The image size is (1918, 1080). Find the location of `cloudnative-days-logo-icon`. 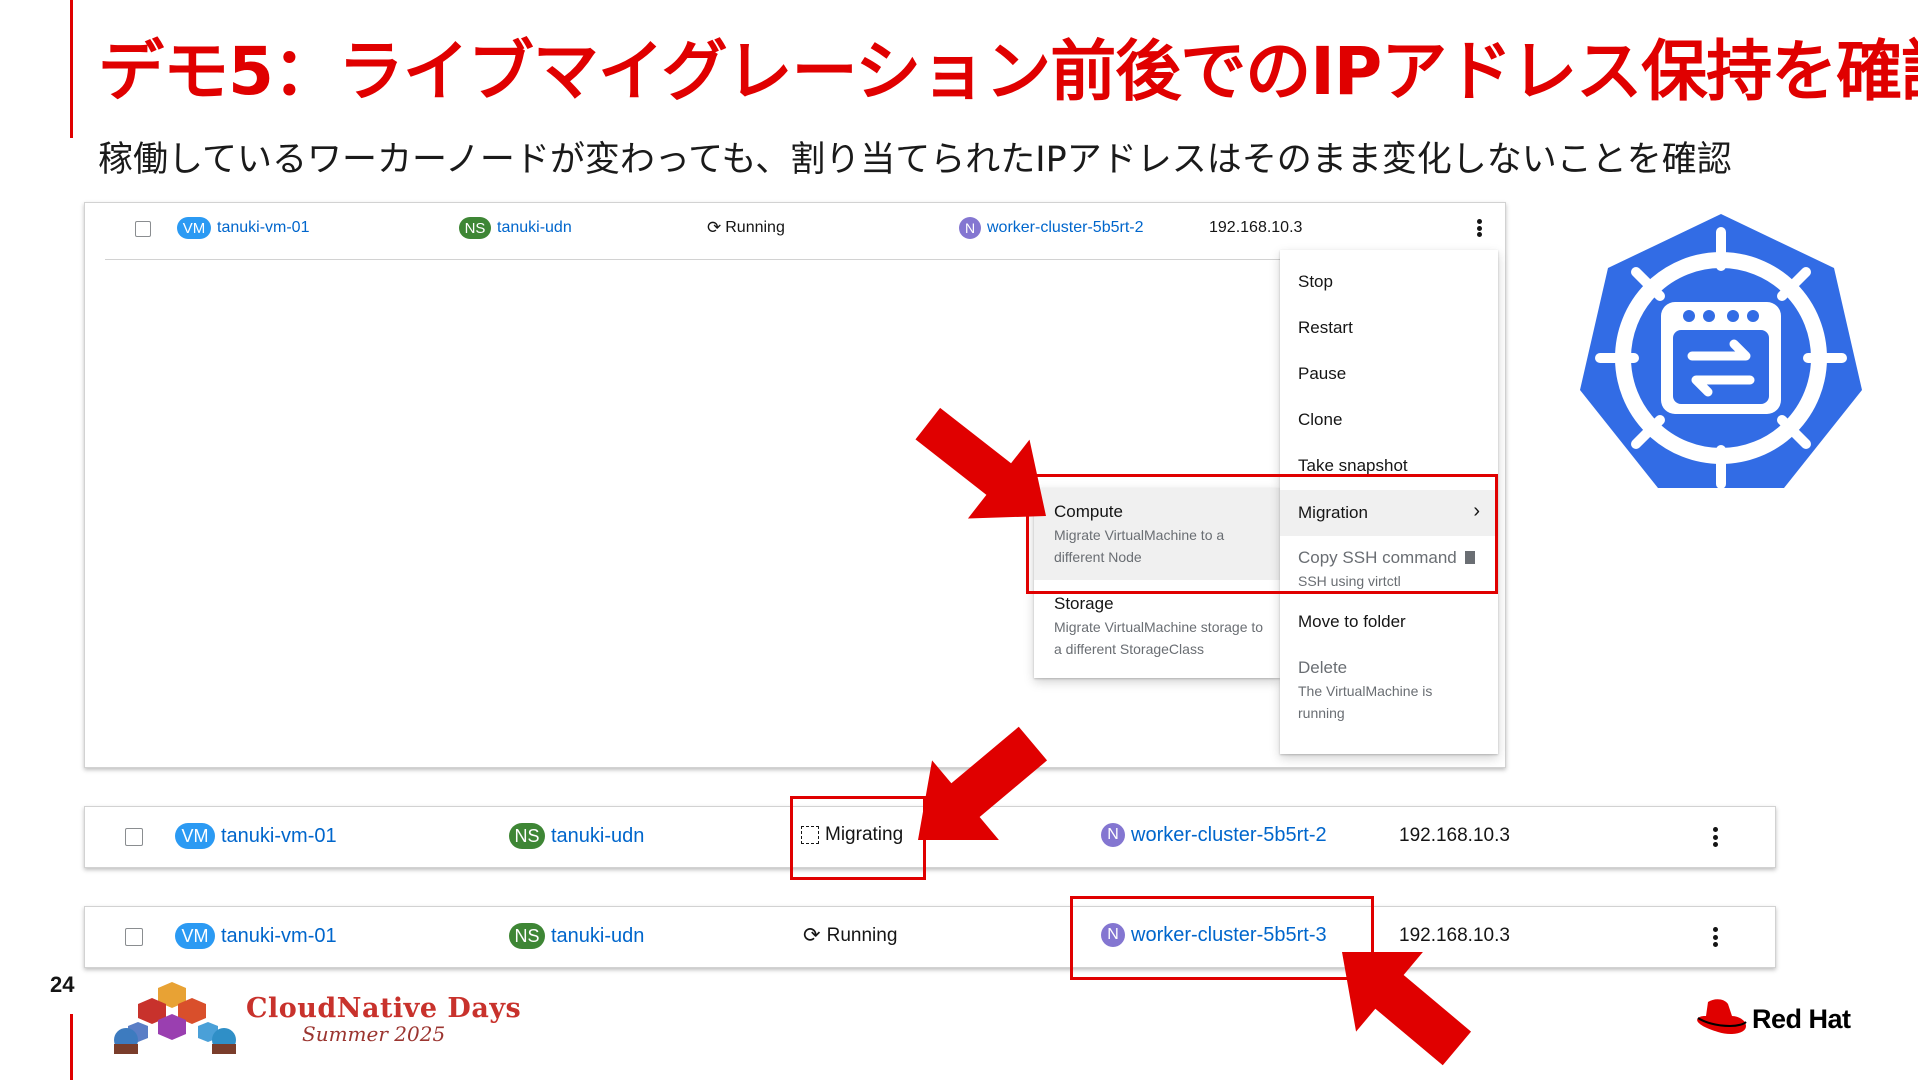

cloudnative-days-logo-icon is located at coordinates (175, 1018).